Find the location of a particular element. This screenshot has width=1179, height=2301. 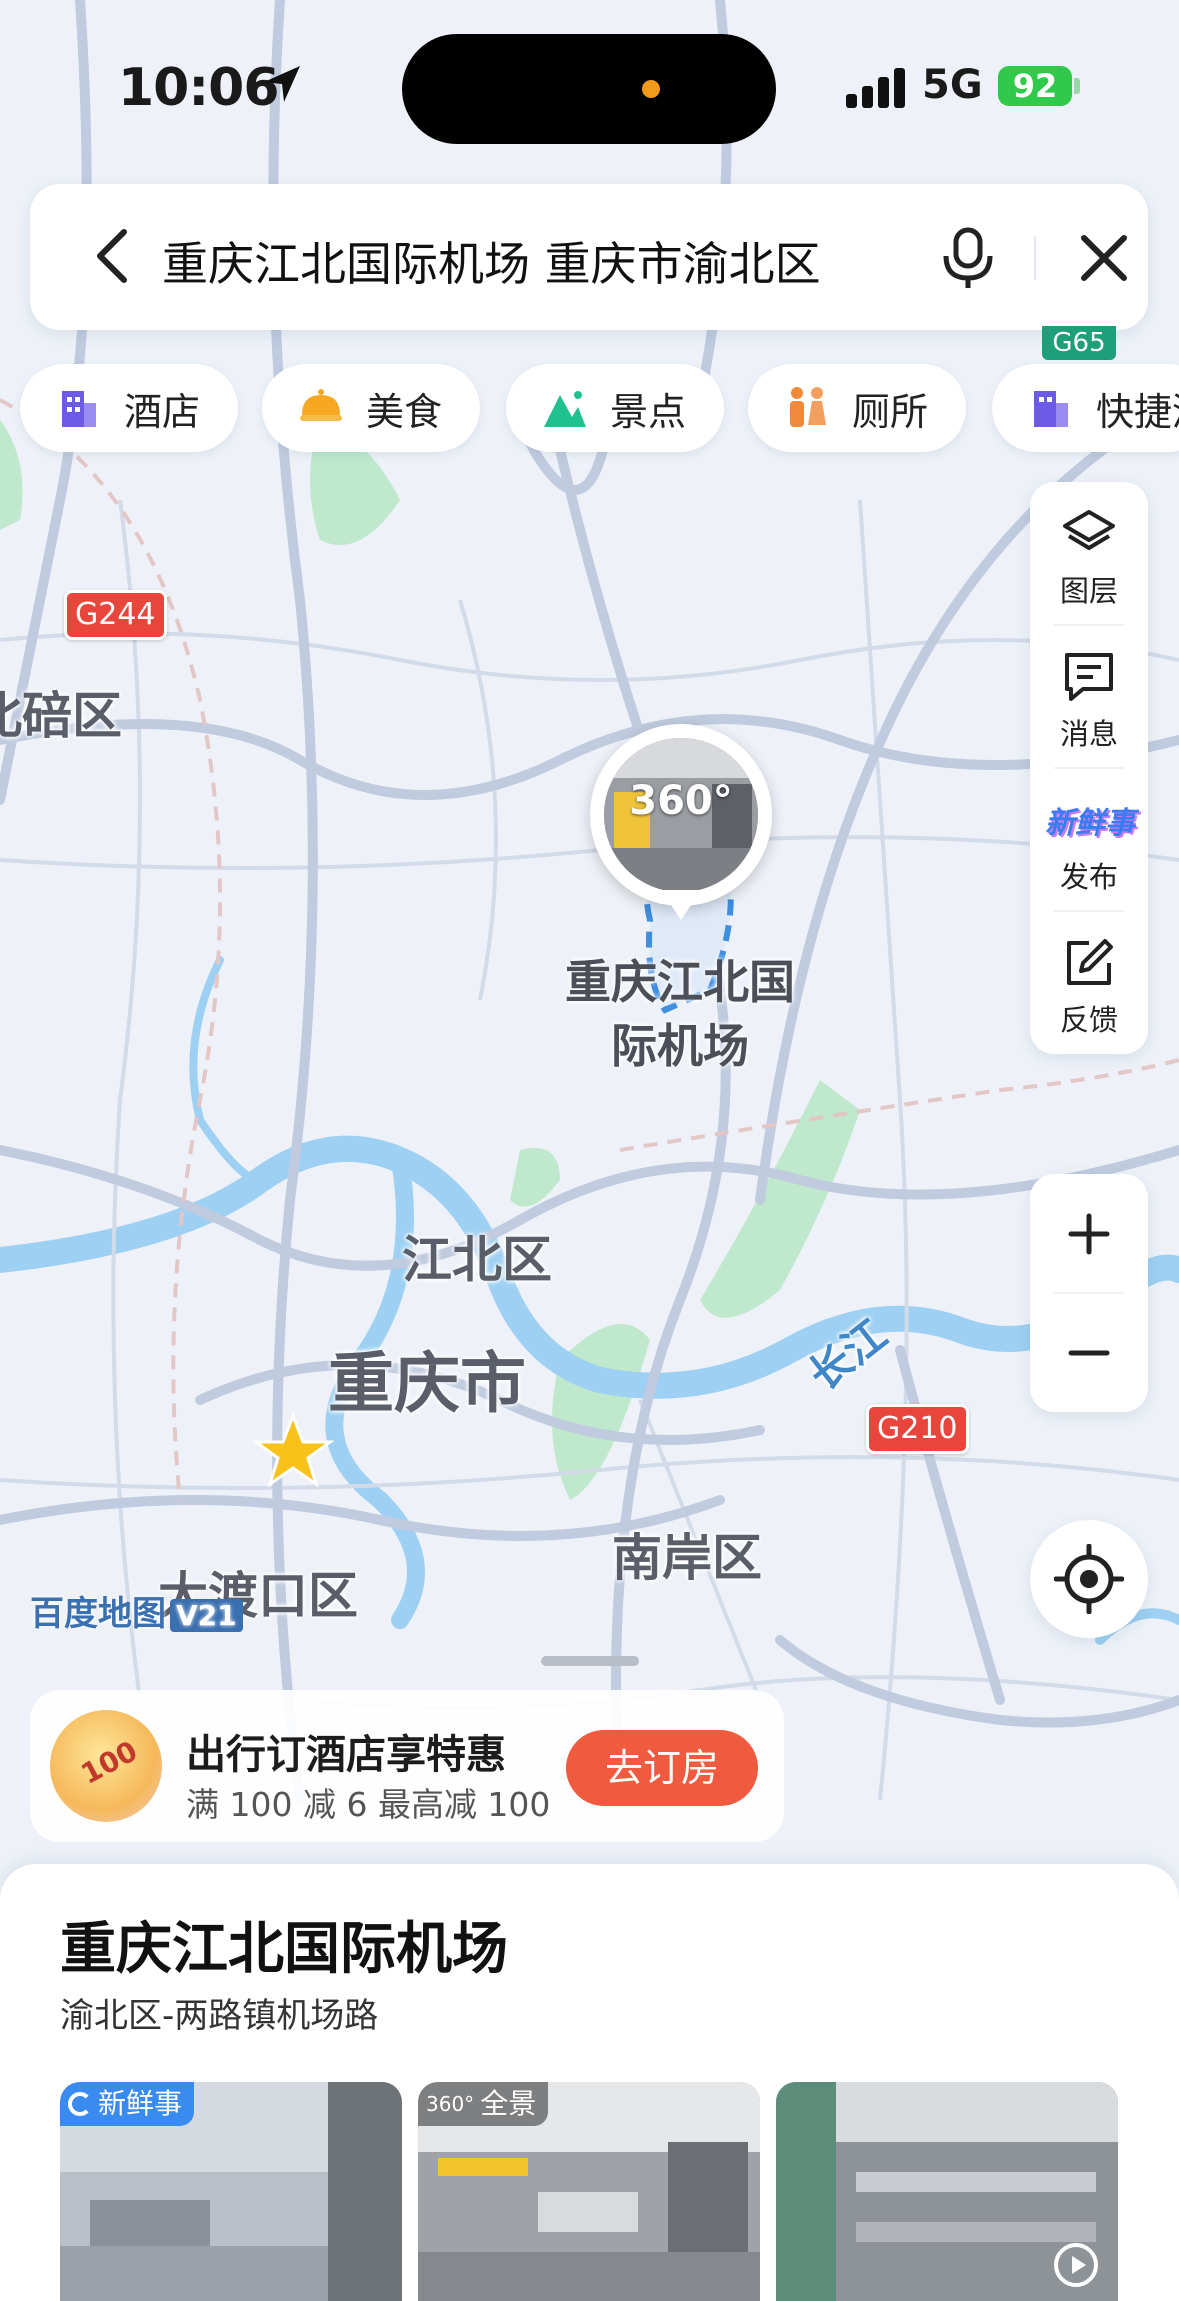

category-chip-scenic: 景点 is located at coordinates (615, 408).